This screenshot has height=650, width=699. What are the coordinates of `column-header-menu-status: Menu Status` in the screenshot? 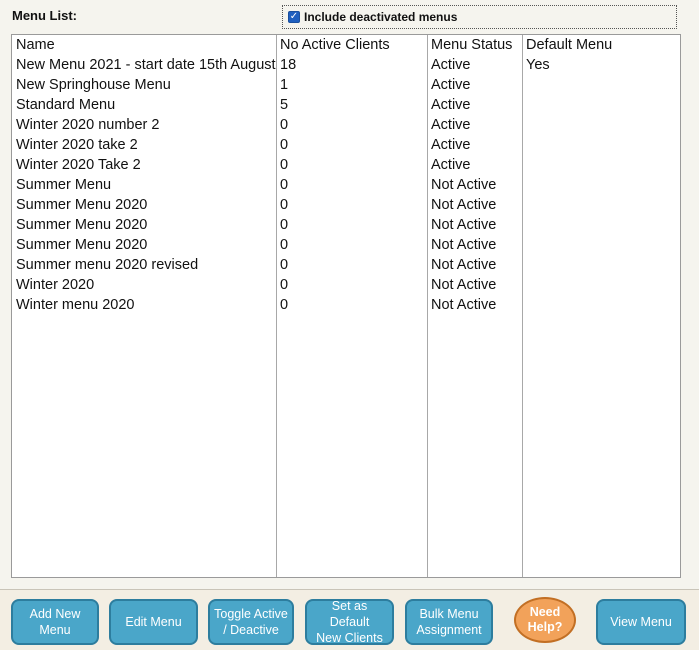 It's located at (477, 45).